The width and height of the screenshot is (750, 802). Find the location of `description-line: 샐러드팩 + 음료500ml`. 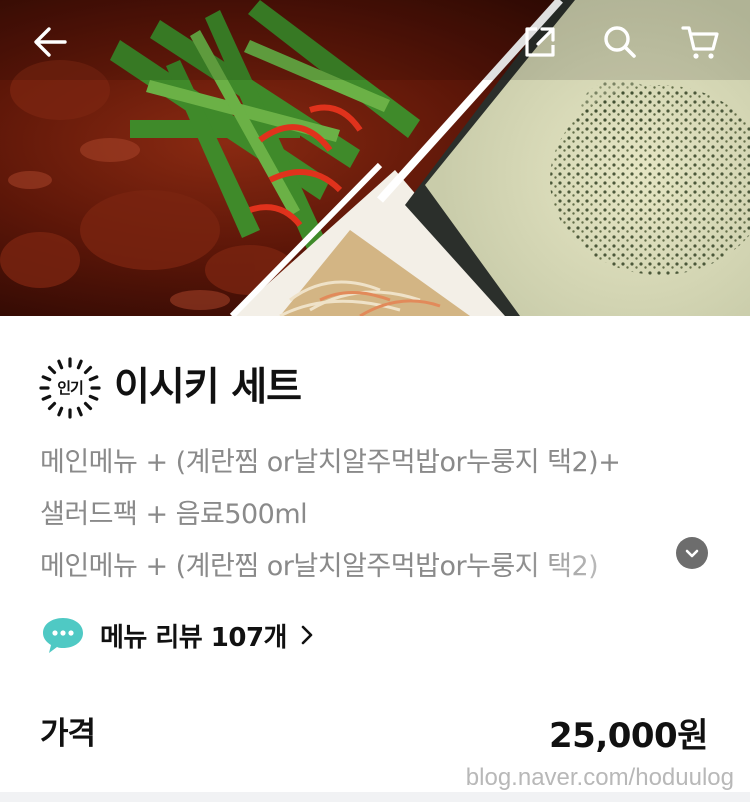

description-line: 샐러드팩 + 음료500ml is located at coordinates (174, 514).